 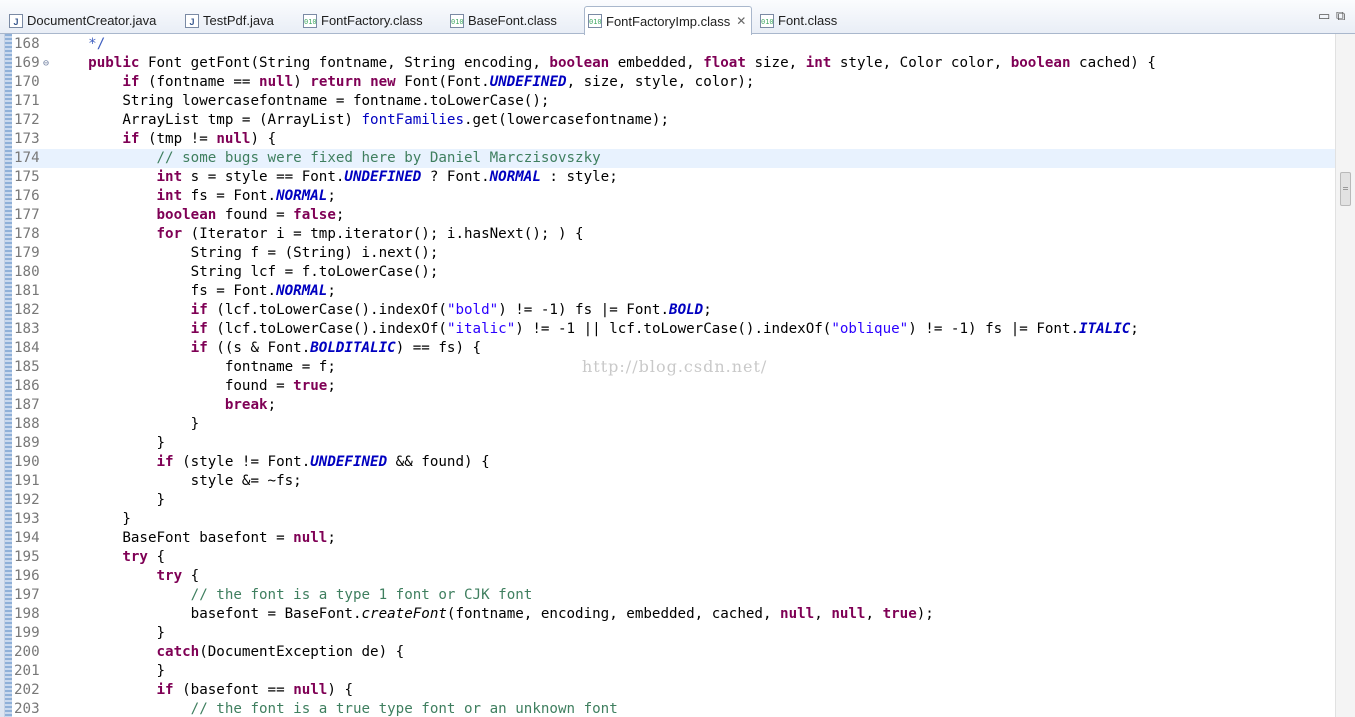 What do you see at coordinates (27, 158) in the screenshot?
I see `line-number: 174` at bounding box center [27, 158].